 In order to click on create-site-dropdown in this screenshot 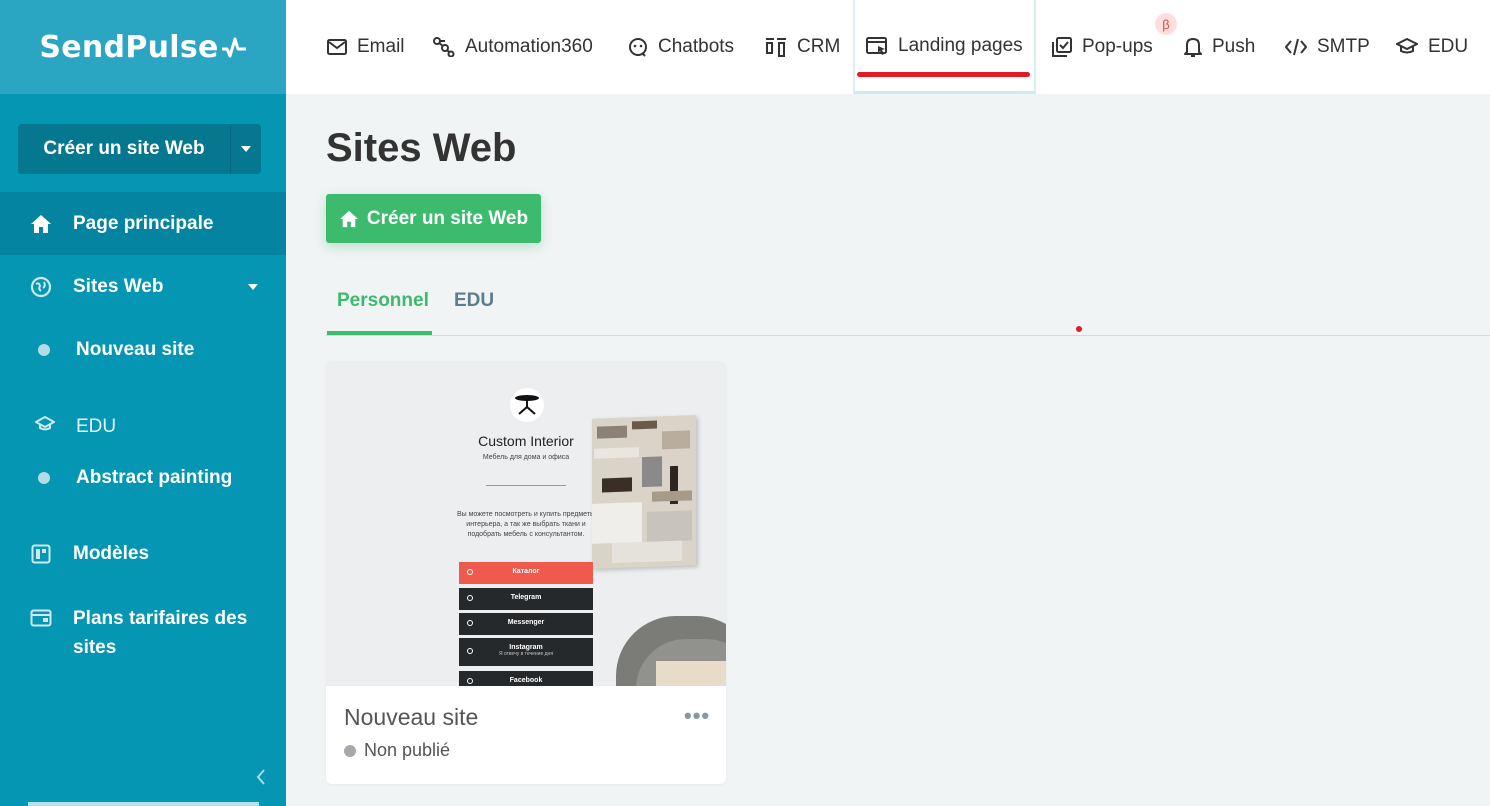, I will do `click(245, 149)`.